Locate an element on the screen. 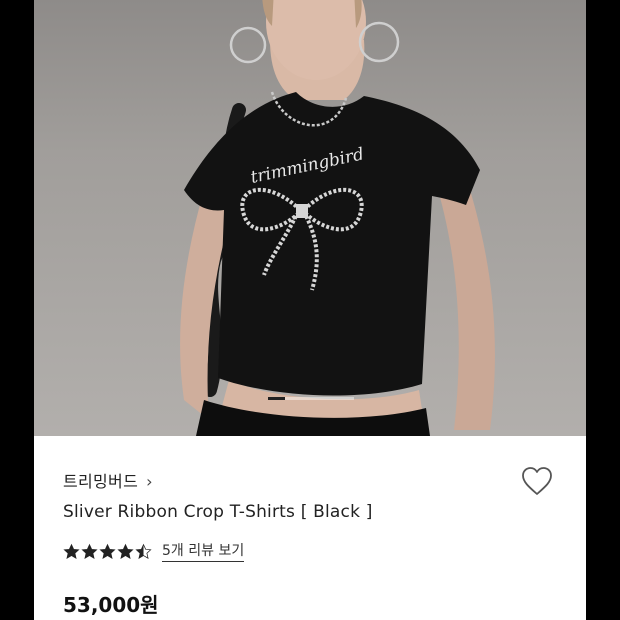 This screenshot has height=620, width=620. carousel-progress-fill is located at coordinates (277, 398).